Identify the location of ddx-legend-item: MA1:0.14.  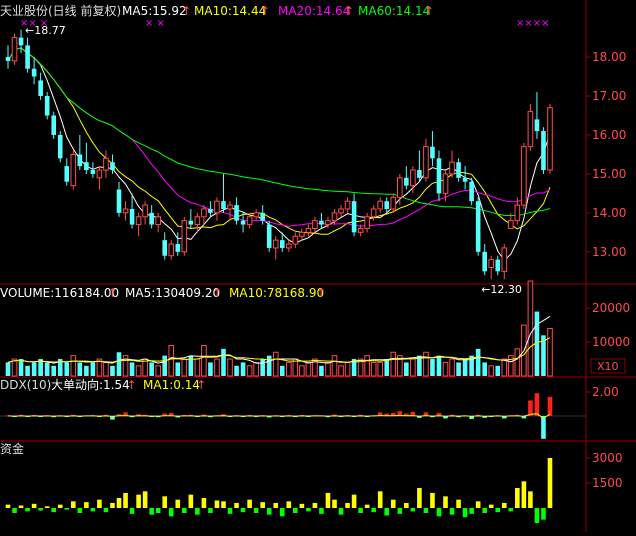
(171, 385).